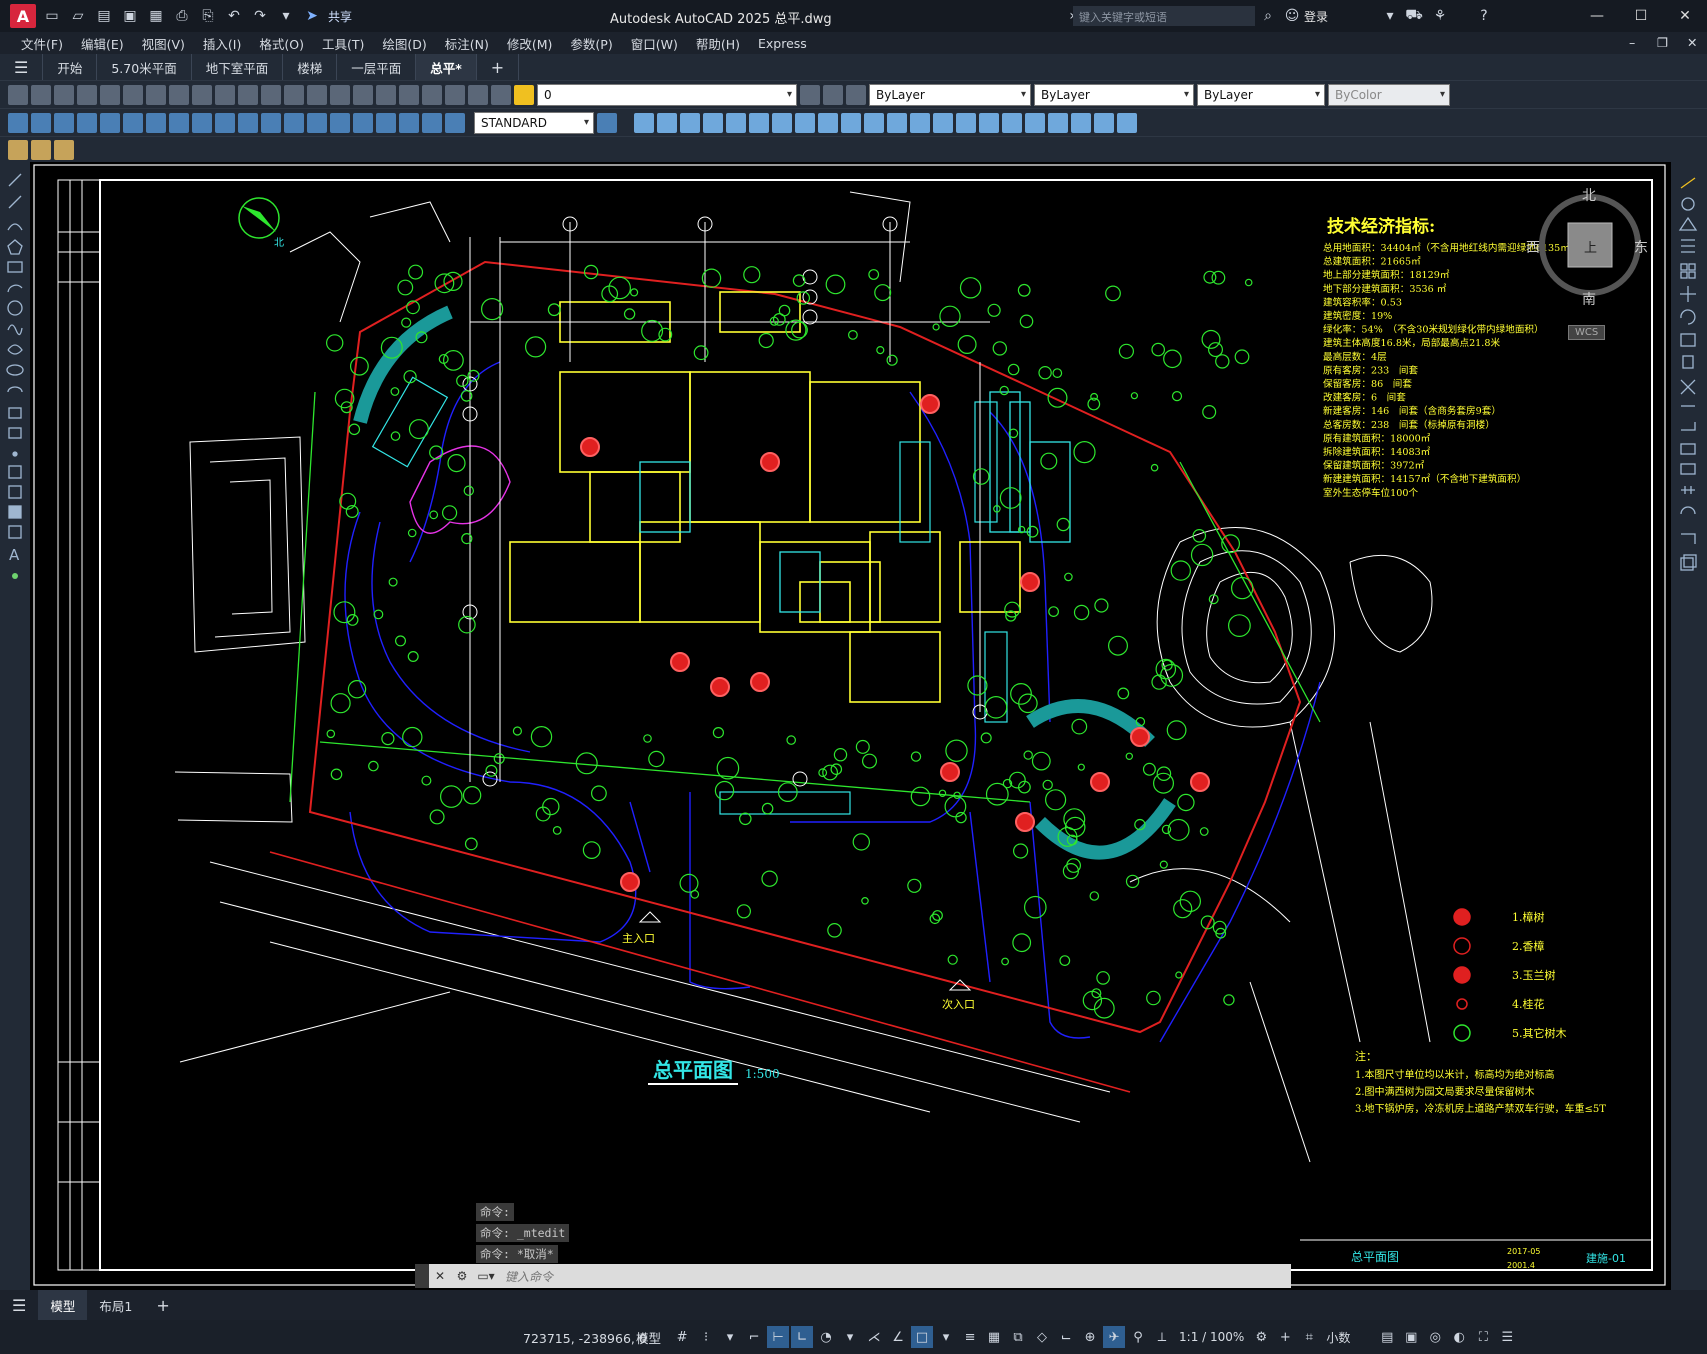  Describe the element at coordinates (1090, 1337) in the screenshot. I see `gizmo-icon: ⊕` at that location.